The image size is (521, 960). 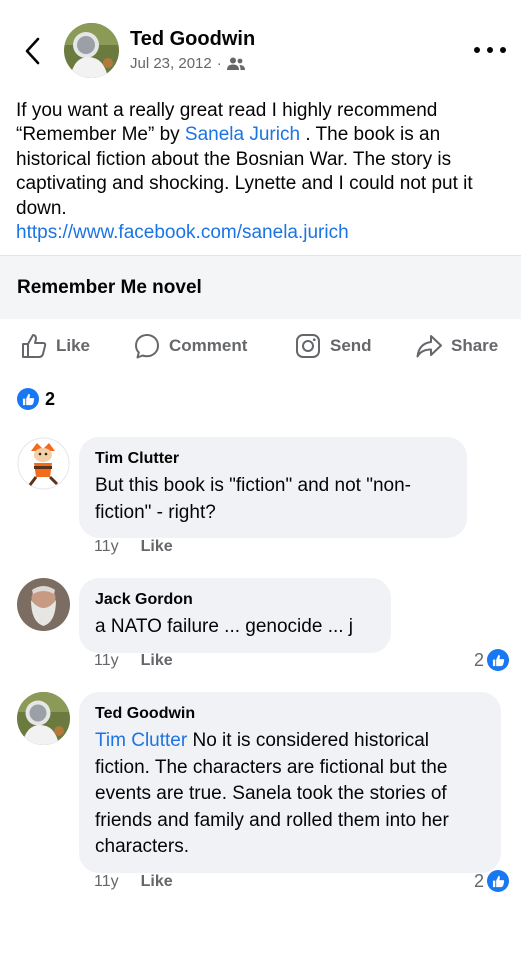 I want to click on link-card-title: Remember Me novel, so click(x=109, y=287).